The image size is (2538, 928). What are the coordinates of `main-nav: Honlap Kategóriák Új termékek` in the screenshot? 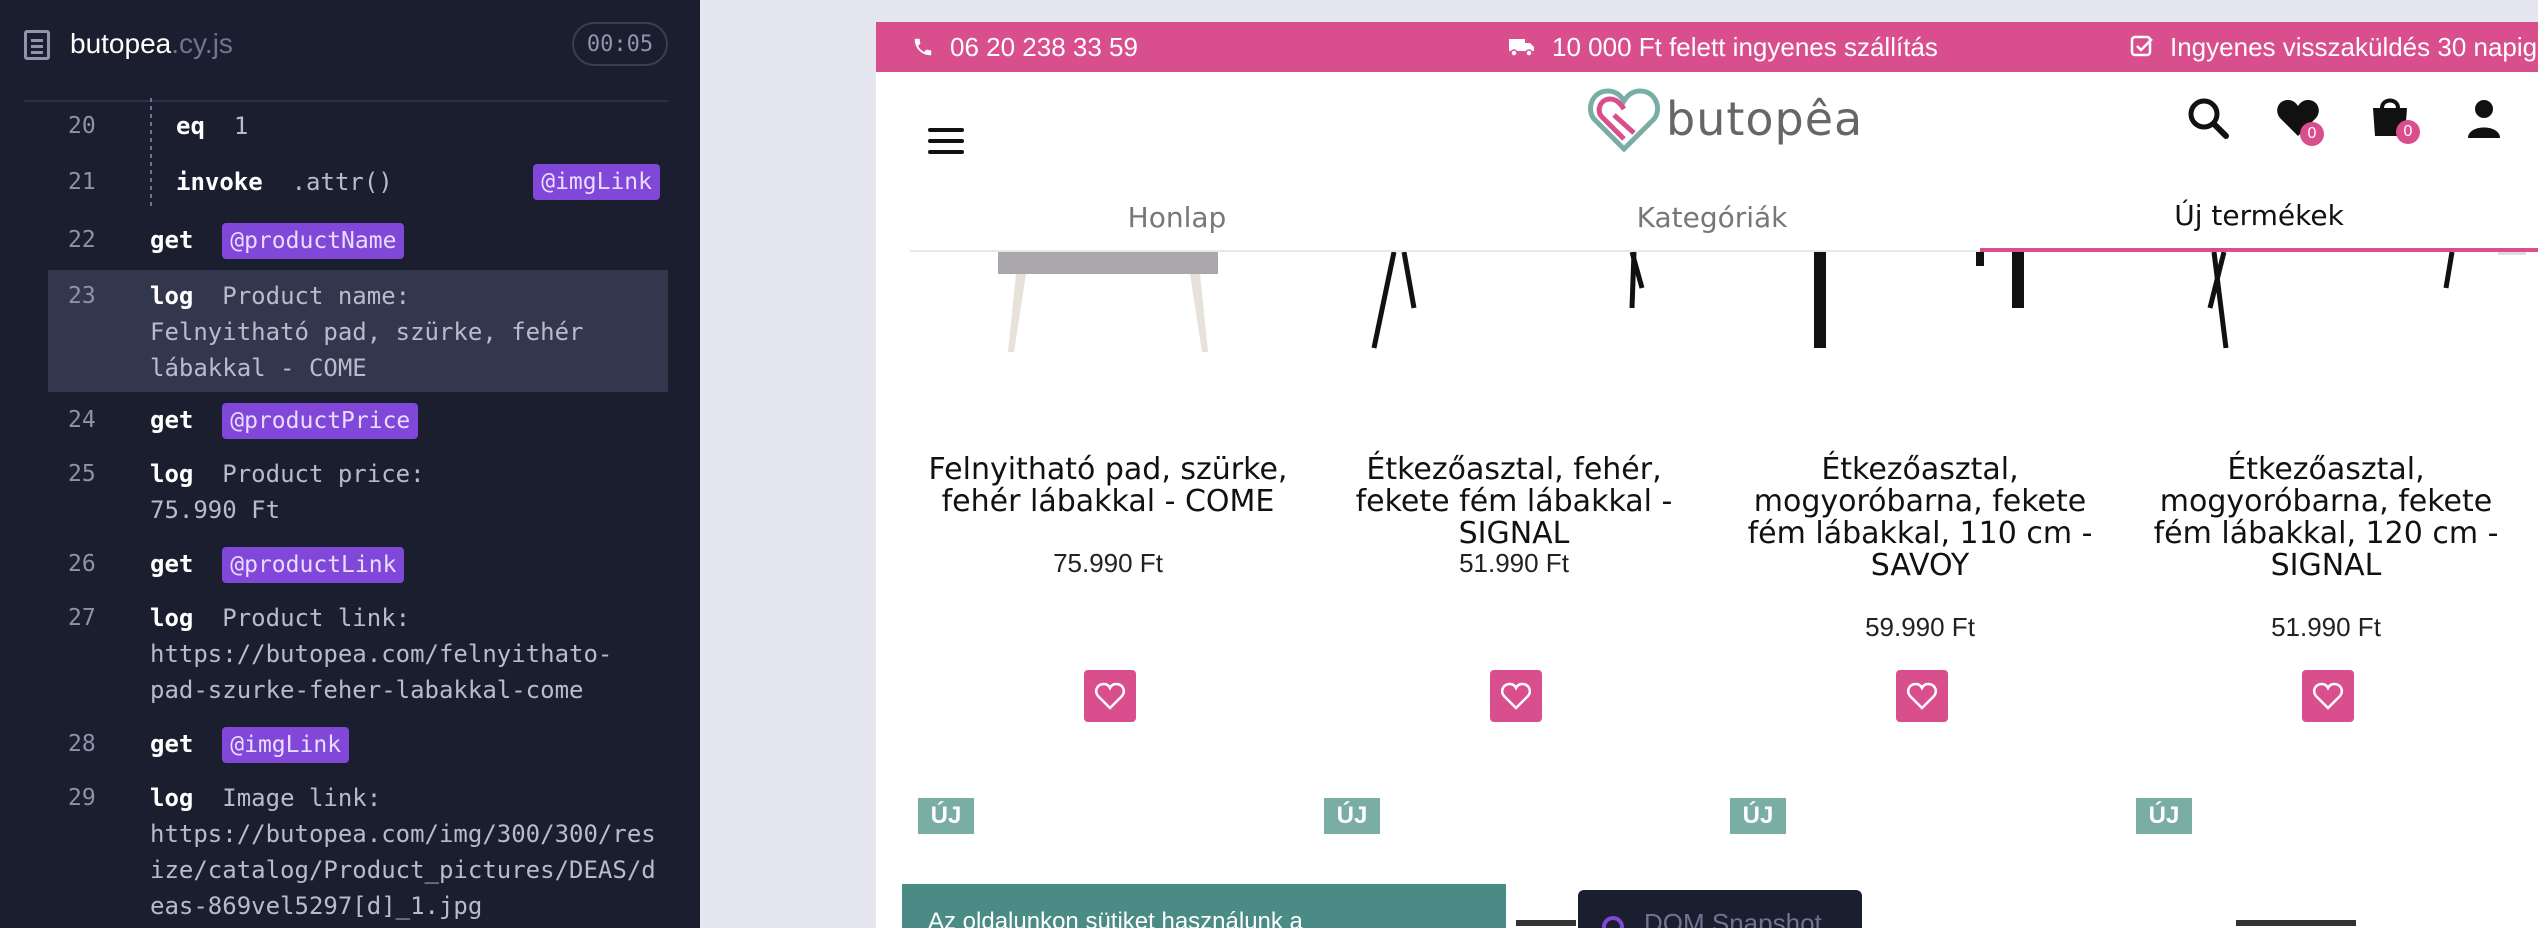 It's located at (1724, 217).